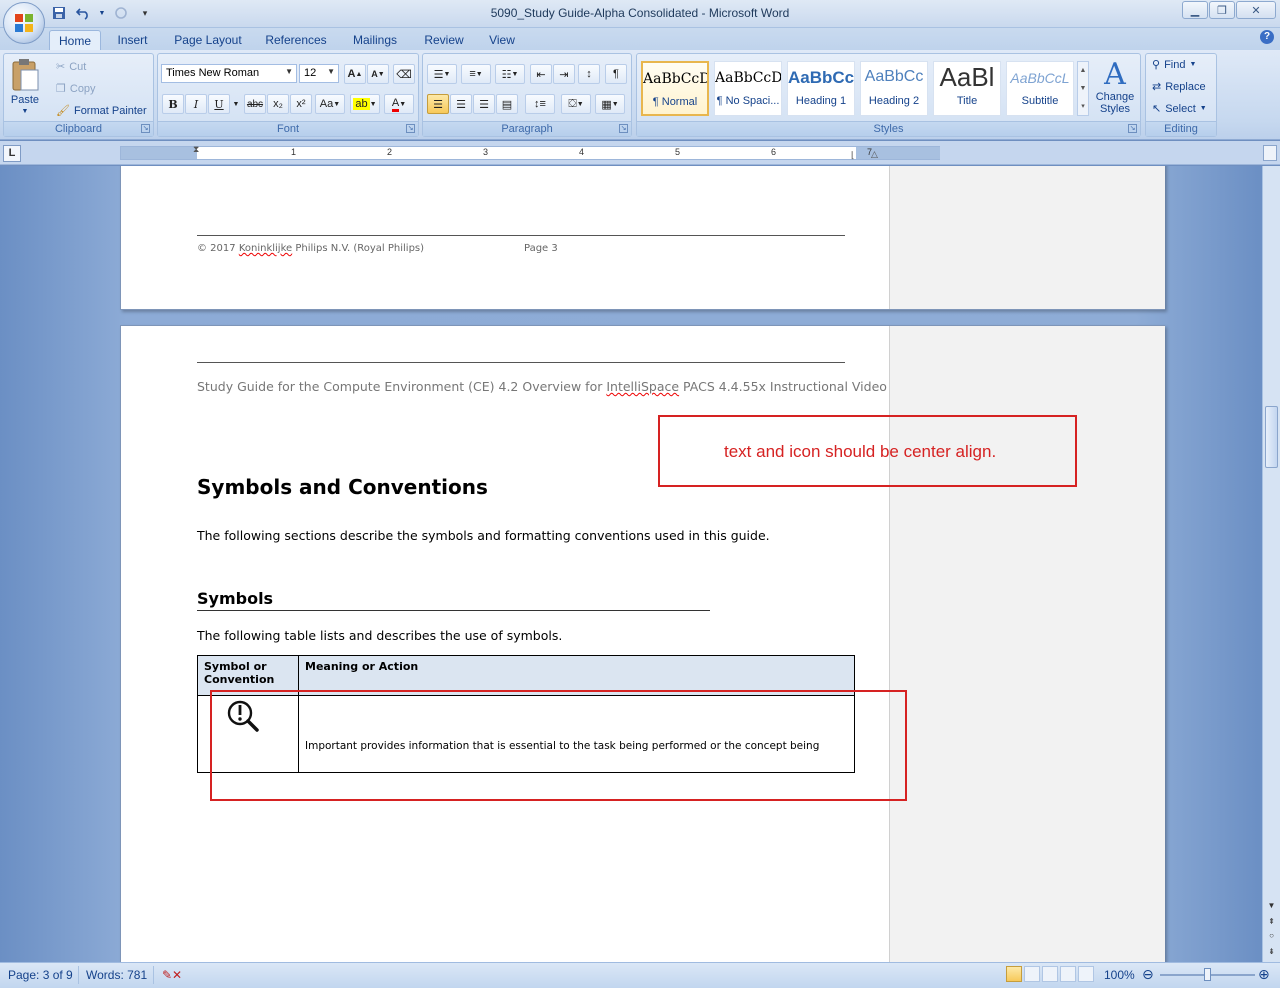 This screenshot has height=988, width=1280. What do you see at coordinates (874, 154) in the screenshot?
I see `right-indent-marker-icon: △` at bounding box center [874, 154].